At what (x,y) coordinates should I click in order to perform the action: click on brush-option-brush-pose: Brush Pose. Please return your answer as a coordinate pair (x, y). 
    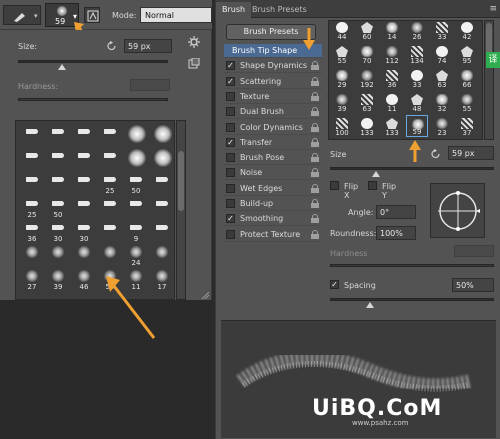
    Looking at the image, I should click on (273, 158).